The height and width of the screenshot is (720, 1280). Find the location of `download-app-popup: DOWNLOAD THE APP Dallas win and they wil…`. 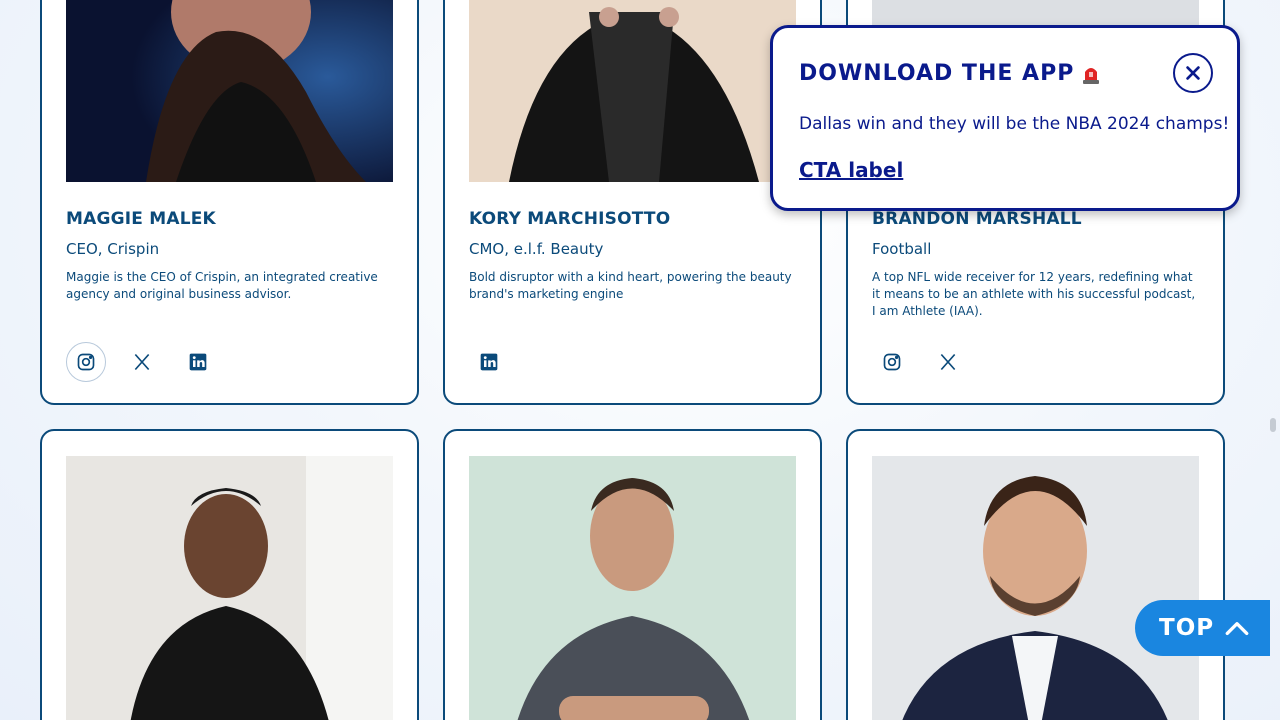

download-app-popup: DOWNLOAD THE APP Dallas win and they wil… is located at coordinates (1005, 118).